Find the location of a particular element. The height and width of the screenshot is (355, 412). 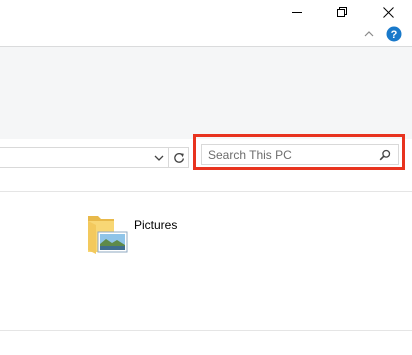

restore-icon is located at coordinates (342, 12).